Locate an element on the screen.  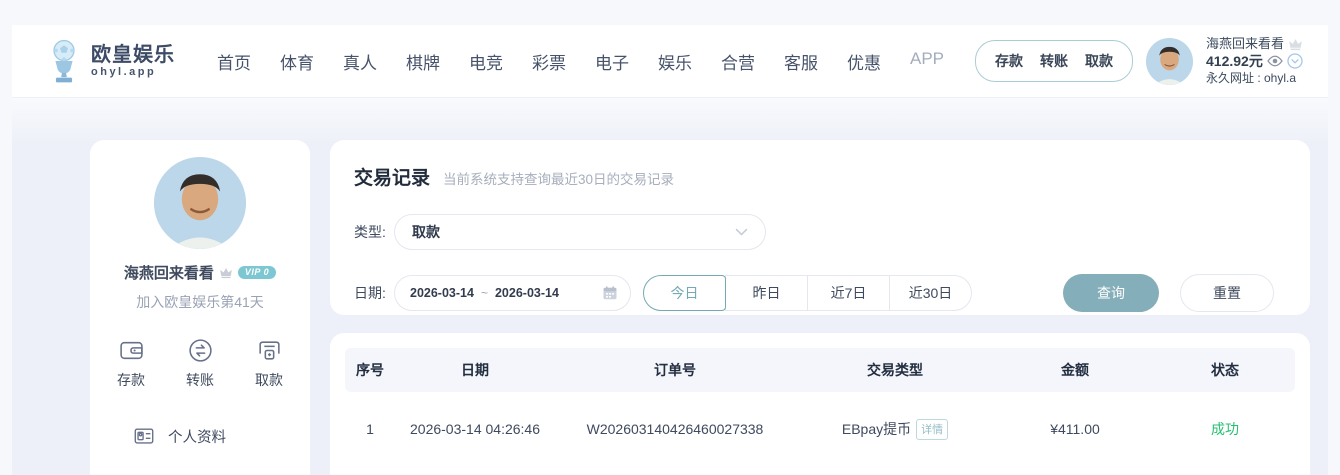
main-nav: 首页 体育 真人 棋牌 电竞 彩票 电子 娱乐 合营 客服 优惠 APP is located at coordinates (580, 61).